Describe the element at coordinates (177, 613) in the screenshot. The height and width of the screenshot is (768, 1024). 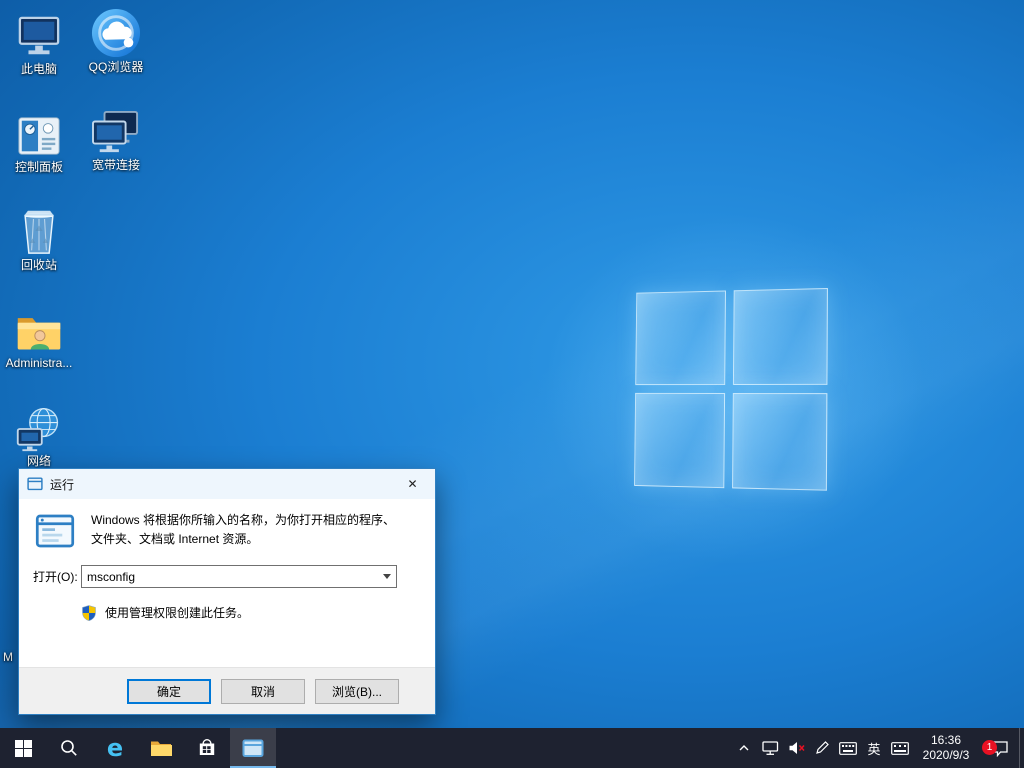
I see `admin-note: 使用管理权限创建此任务。` at that location.